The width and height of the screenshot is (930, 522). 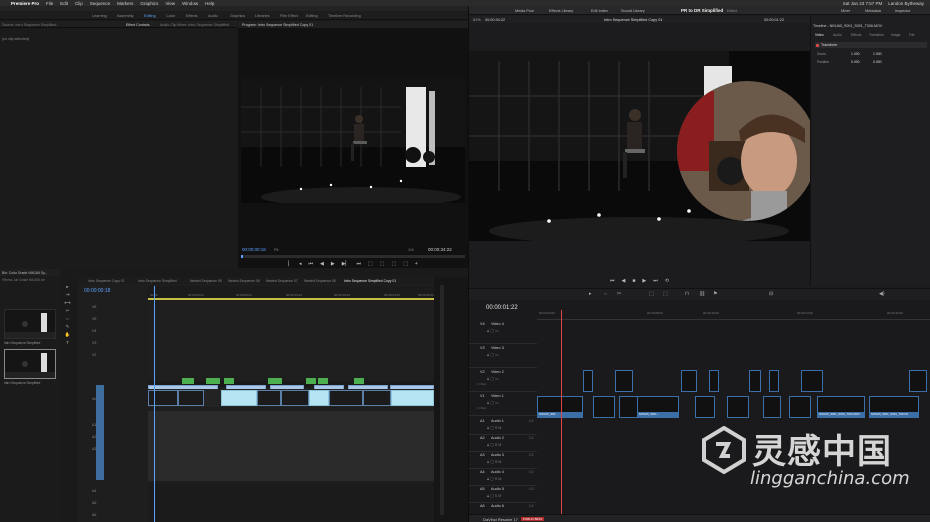 What do you see at coordinates (49, 3) in the screenshot?
I see `menu-file: File` at bounding box center [49, 3].